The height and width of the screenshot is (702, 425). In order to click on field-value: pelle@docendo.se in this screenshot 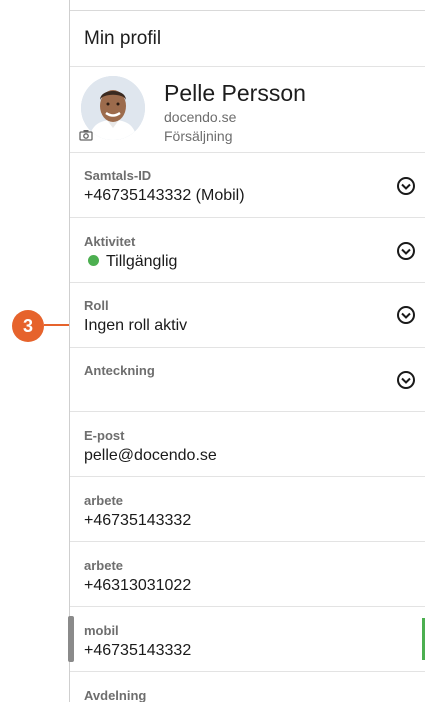, I will do `click(150, 455)`.